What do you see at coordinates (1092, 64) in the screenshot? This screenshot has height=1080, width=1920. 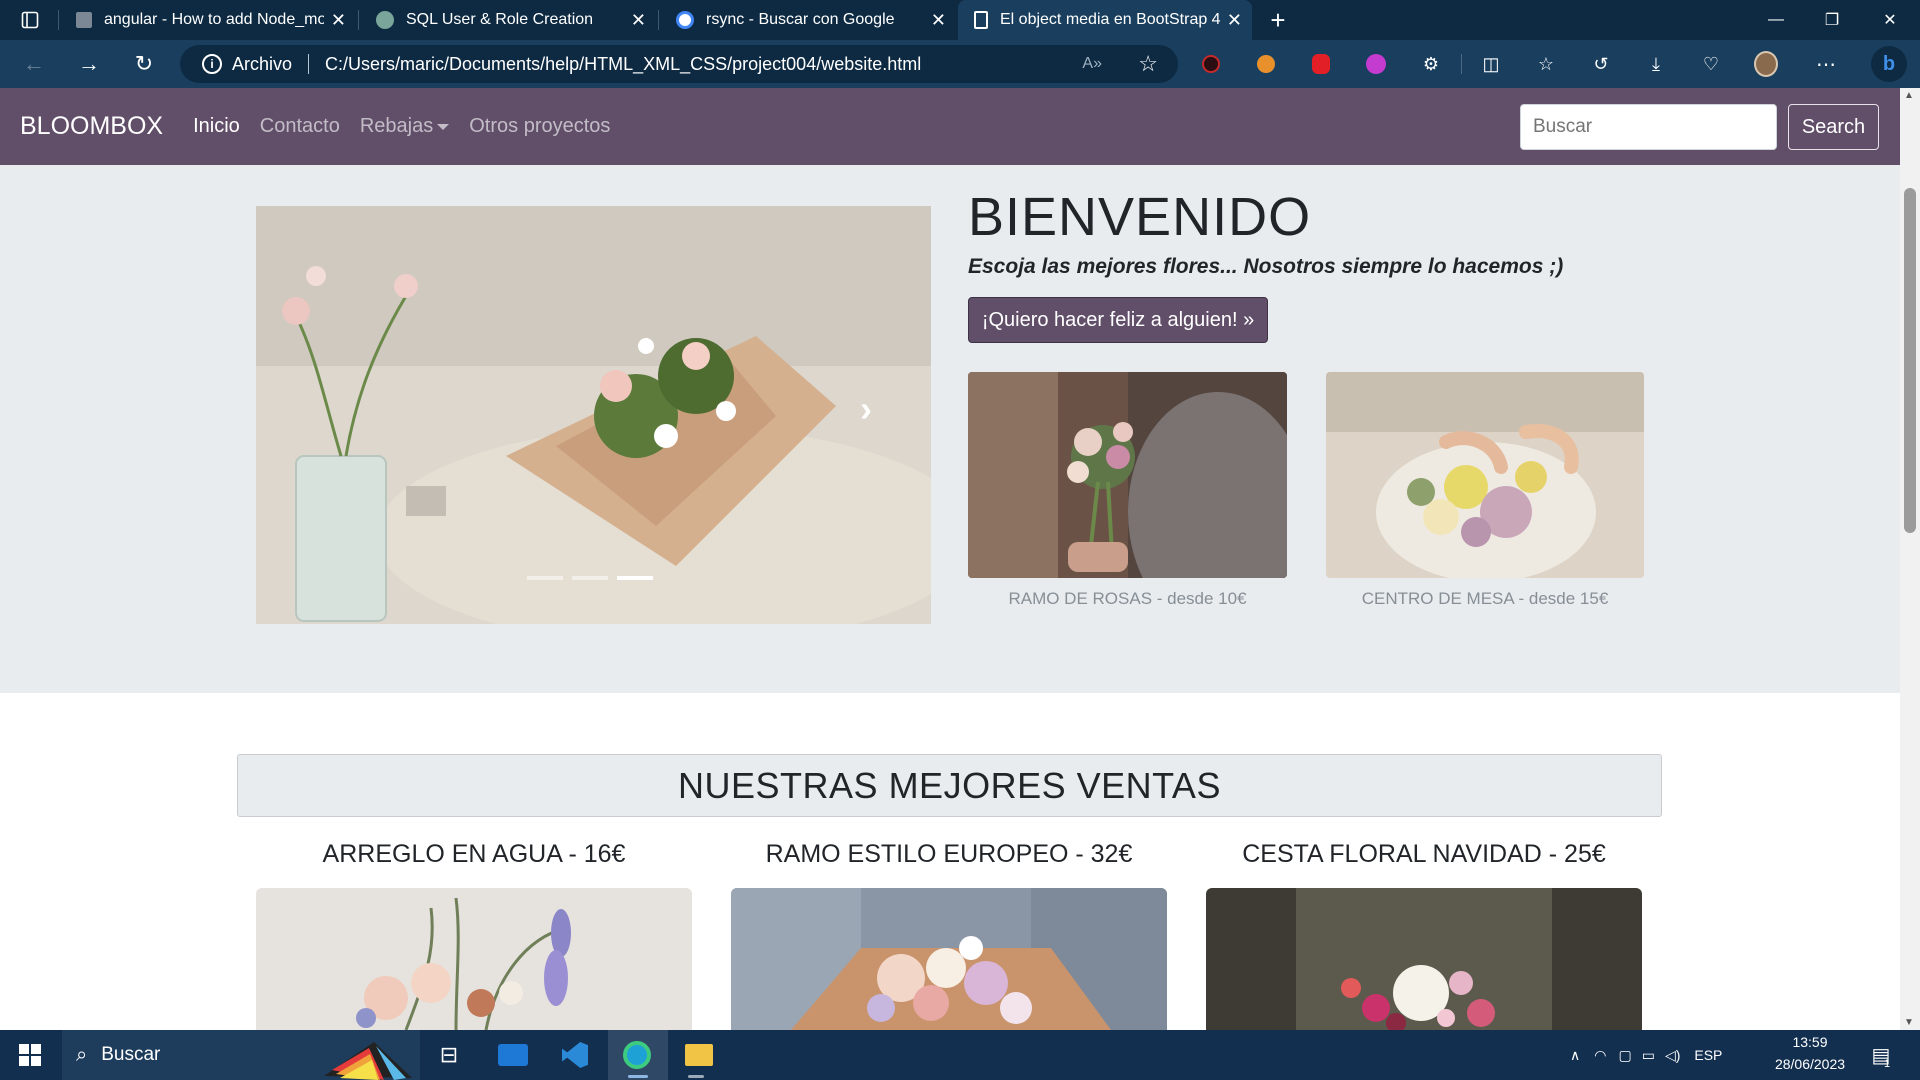 I see `read-aloud-icon: A»` at bounding box center [1092, 64].